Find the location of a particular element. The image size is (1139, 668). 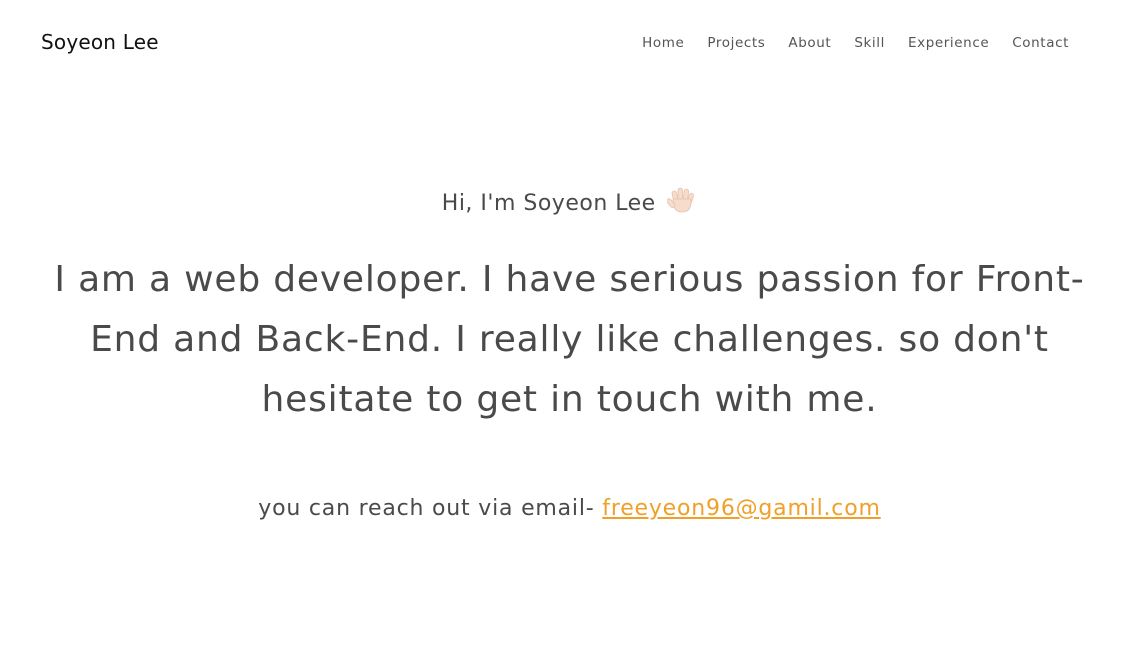

greeting: Hi, I'm Soyeon Lee is located at coordinates (569, 205).